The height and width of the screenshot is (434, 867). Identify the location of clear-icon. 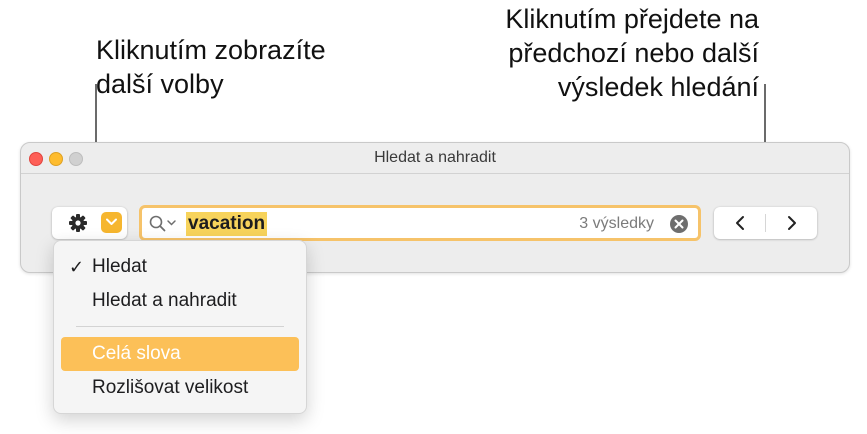
(679, 224).